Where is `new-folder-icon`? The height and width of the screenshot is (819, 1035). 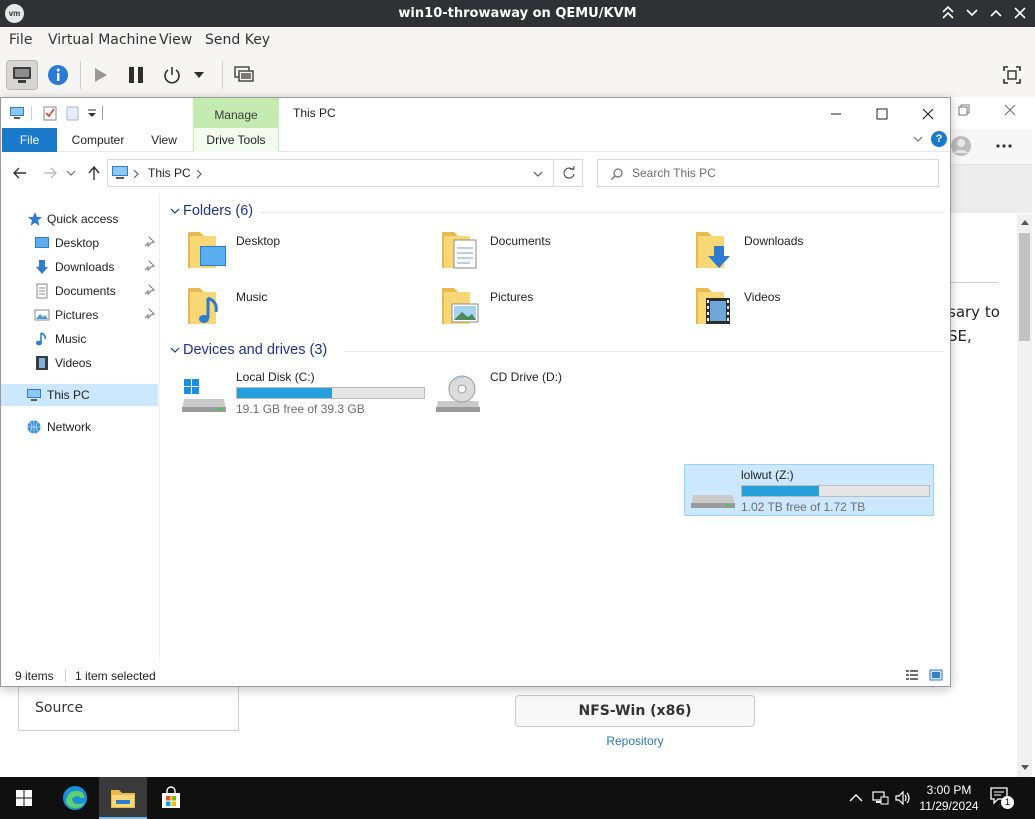 new-folder-icon is located at coordinates (73, 113).